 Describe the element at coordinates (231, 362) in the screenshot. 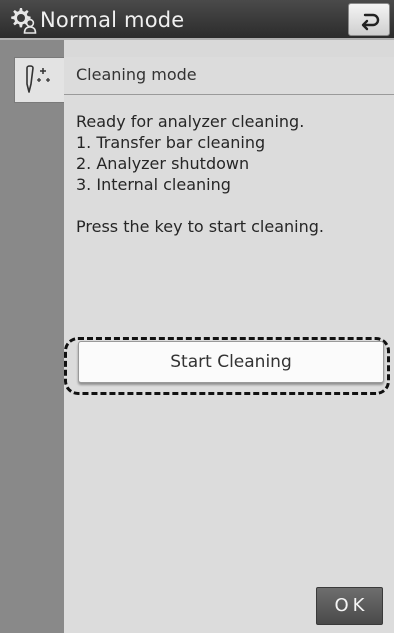

I see `start-cleaning-button: Start Cleaning` at that location.